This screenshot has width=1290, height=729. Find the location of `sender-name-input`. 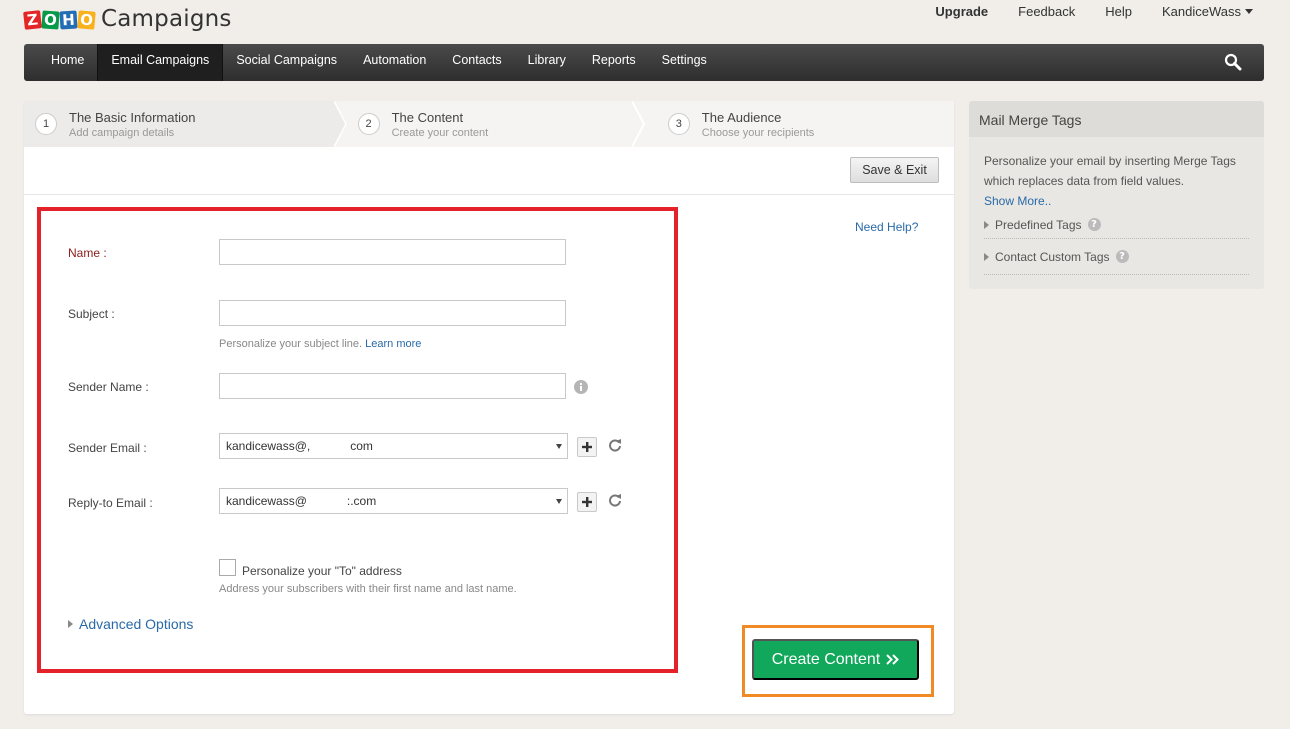

sender-name-input is located at coordinates (392, 386).